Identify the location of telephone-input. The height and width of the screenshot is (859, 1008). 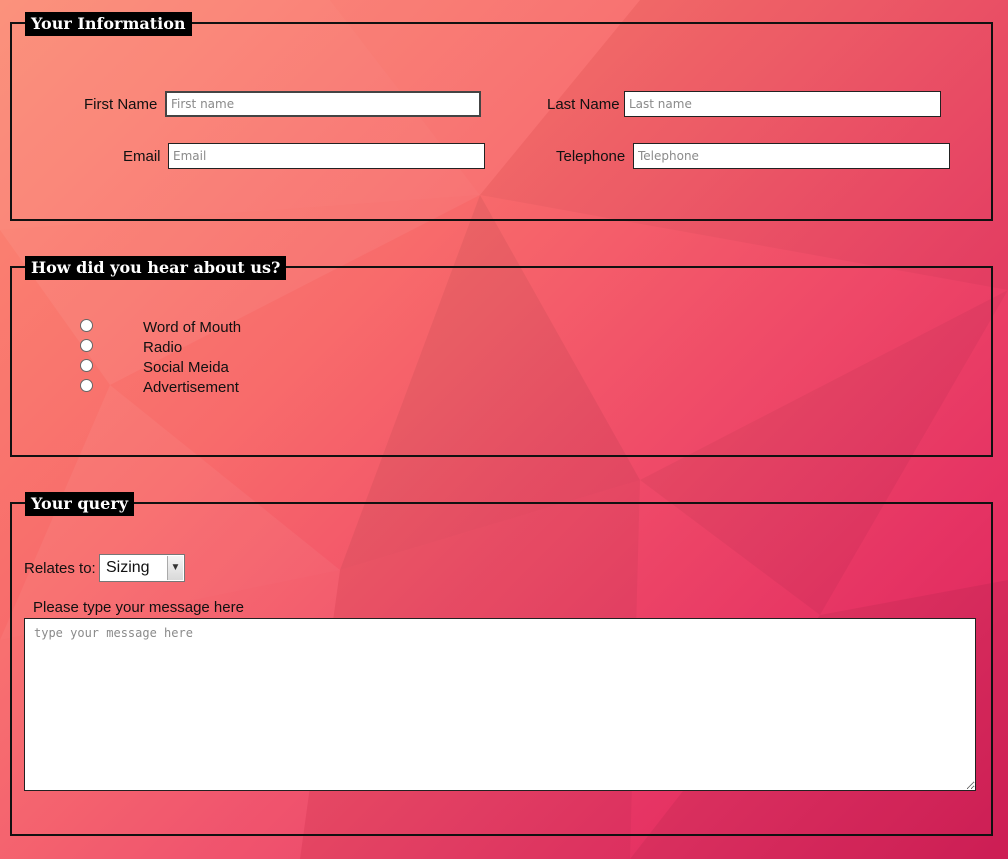
(791, 156).